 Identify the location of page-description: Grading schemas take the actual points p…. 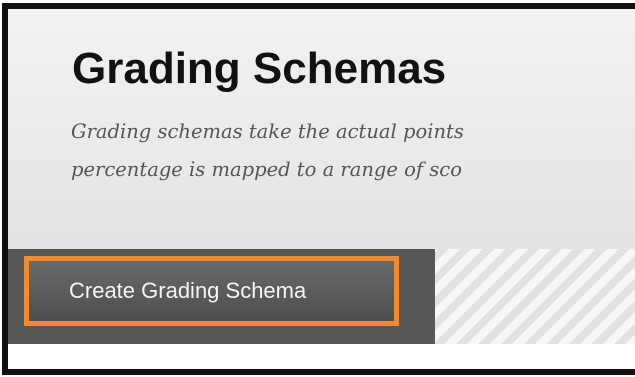
(267, 151).